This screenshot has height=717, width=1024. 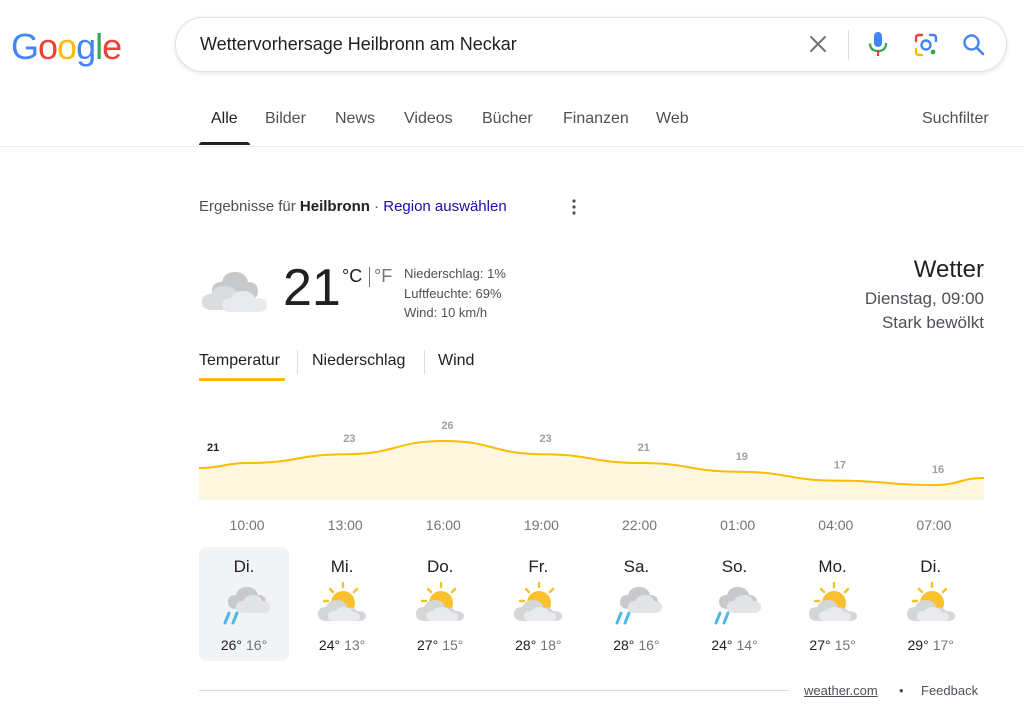 I want to click on temperature-label: 26, so click(x=447, y=426).